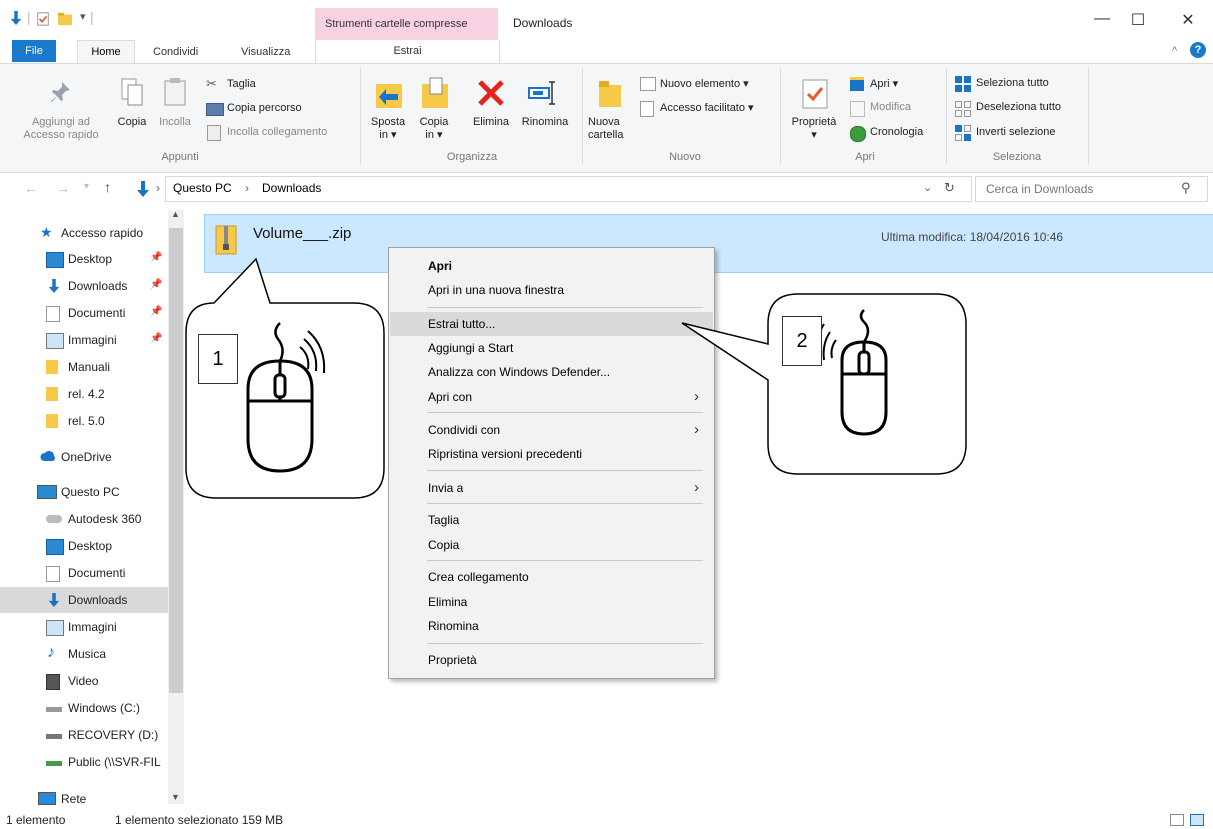 This screenshot has height=829, width=1213. I want to click on refresh-icon: ↻, so click(949, 188).